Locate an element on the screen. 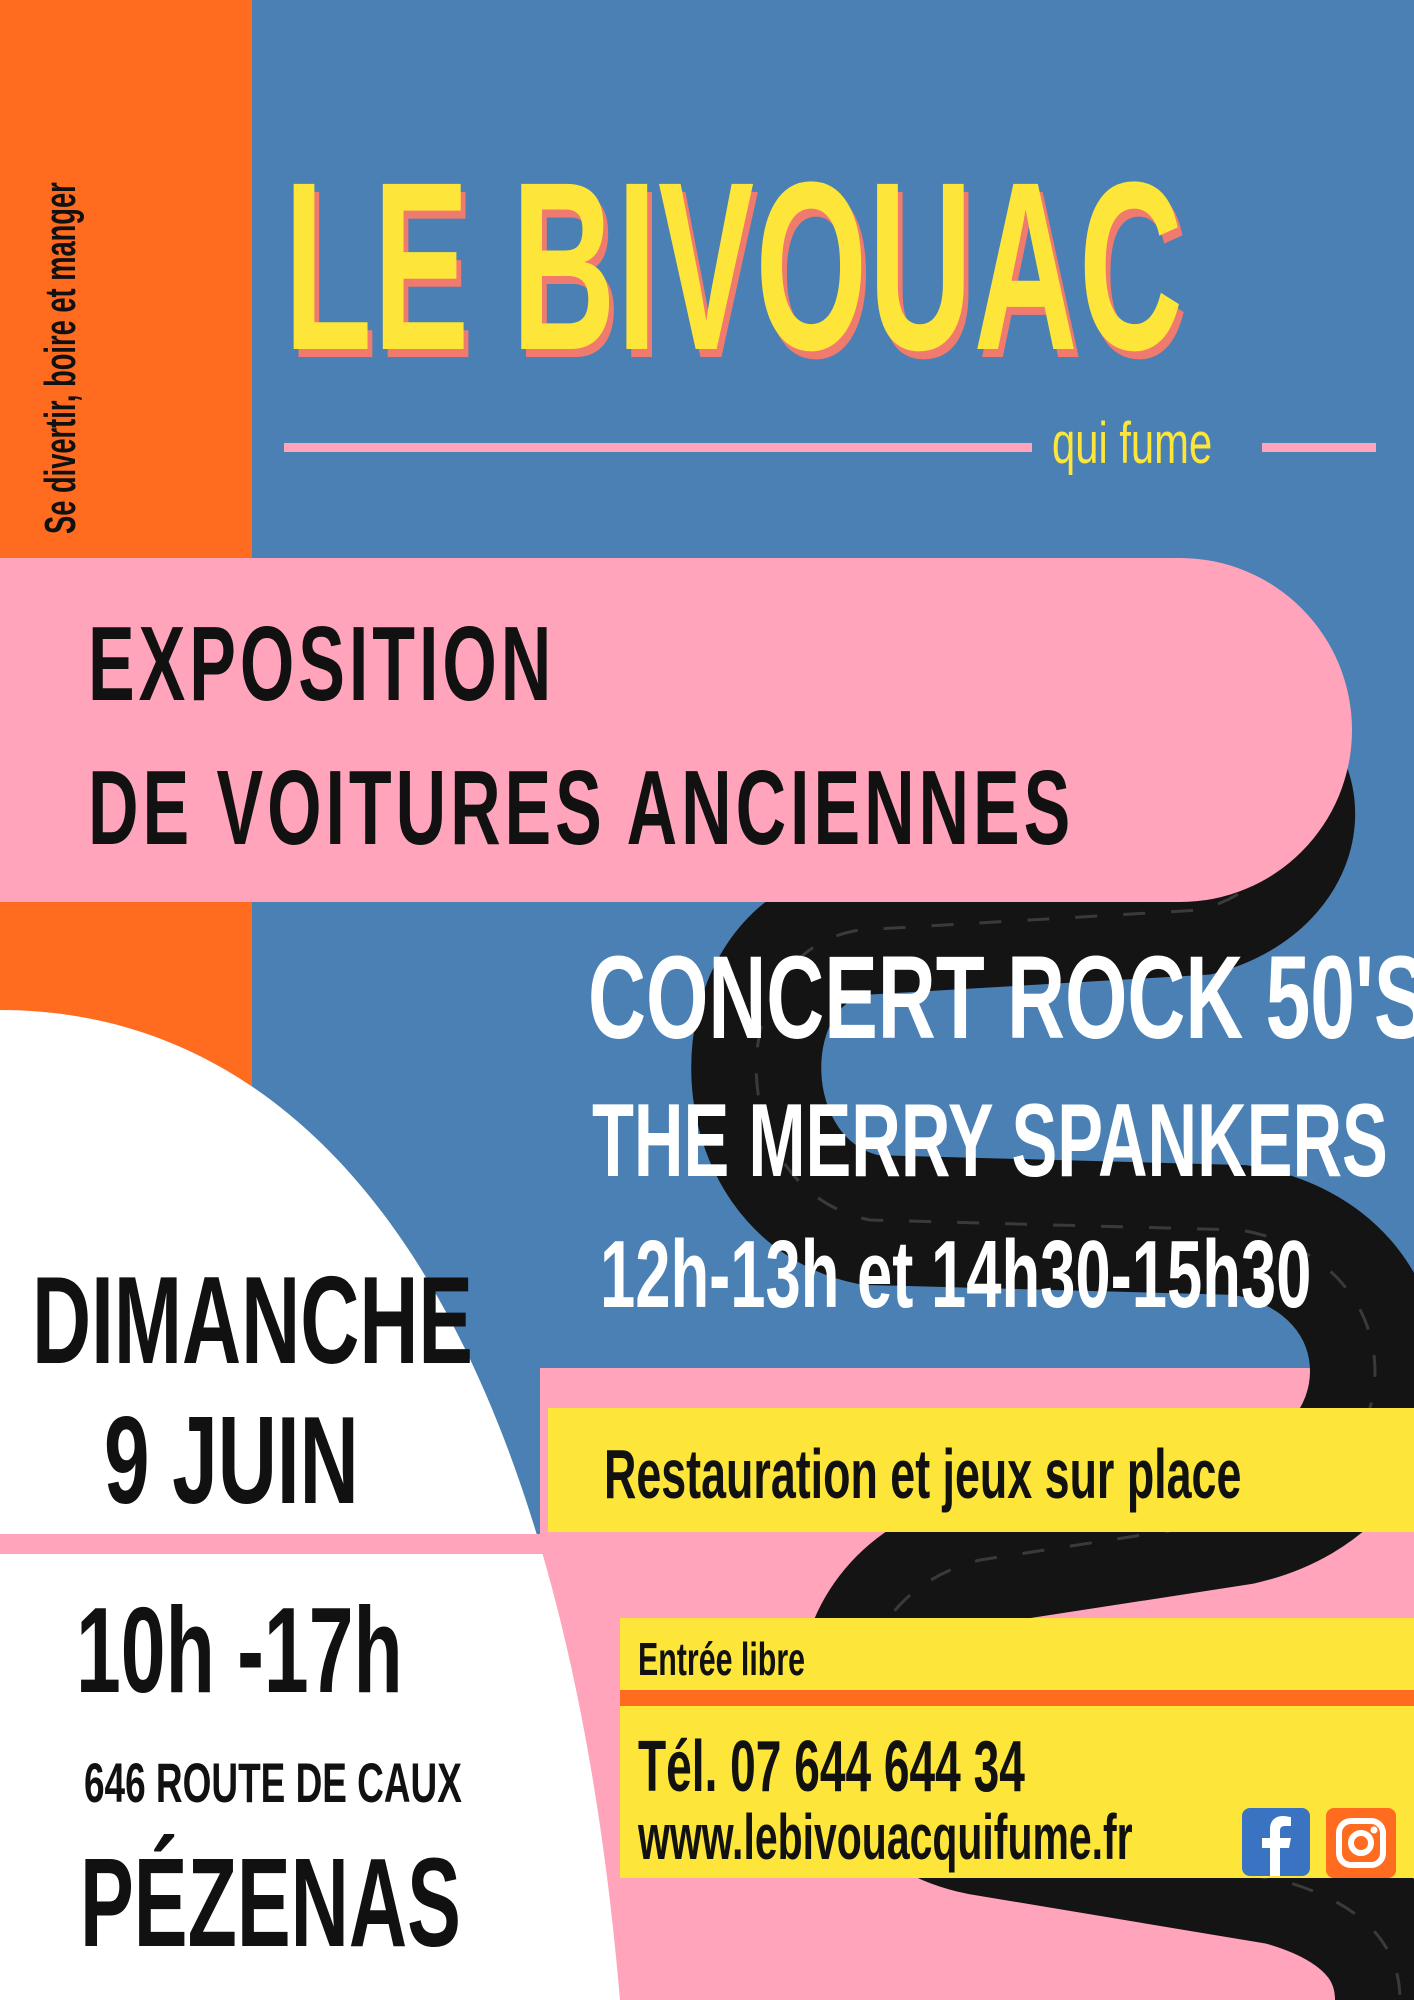  instagram-icon is located at coordinates (1361, 1843).